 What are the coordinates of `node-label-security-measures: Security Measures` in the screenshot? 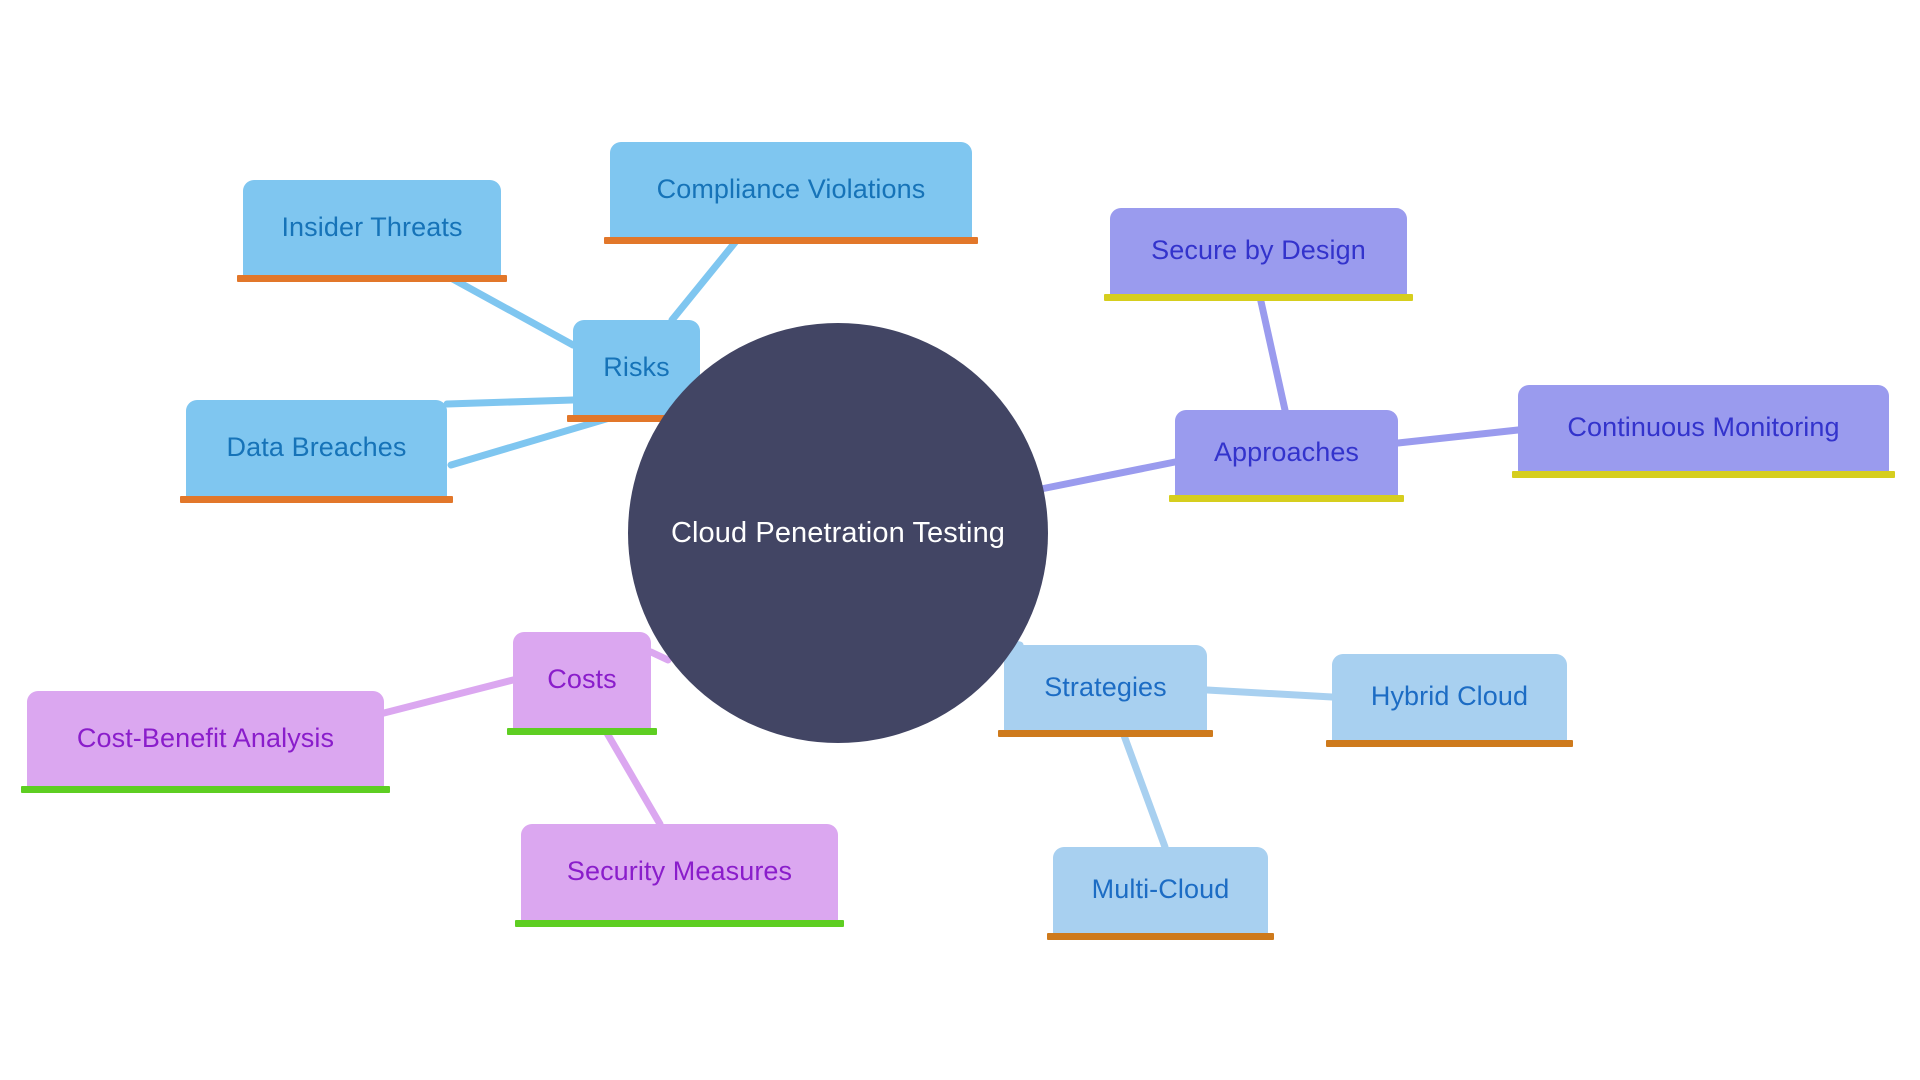 It's located at (679, 871).